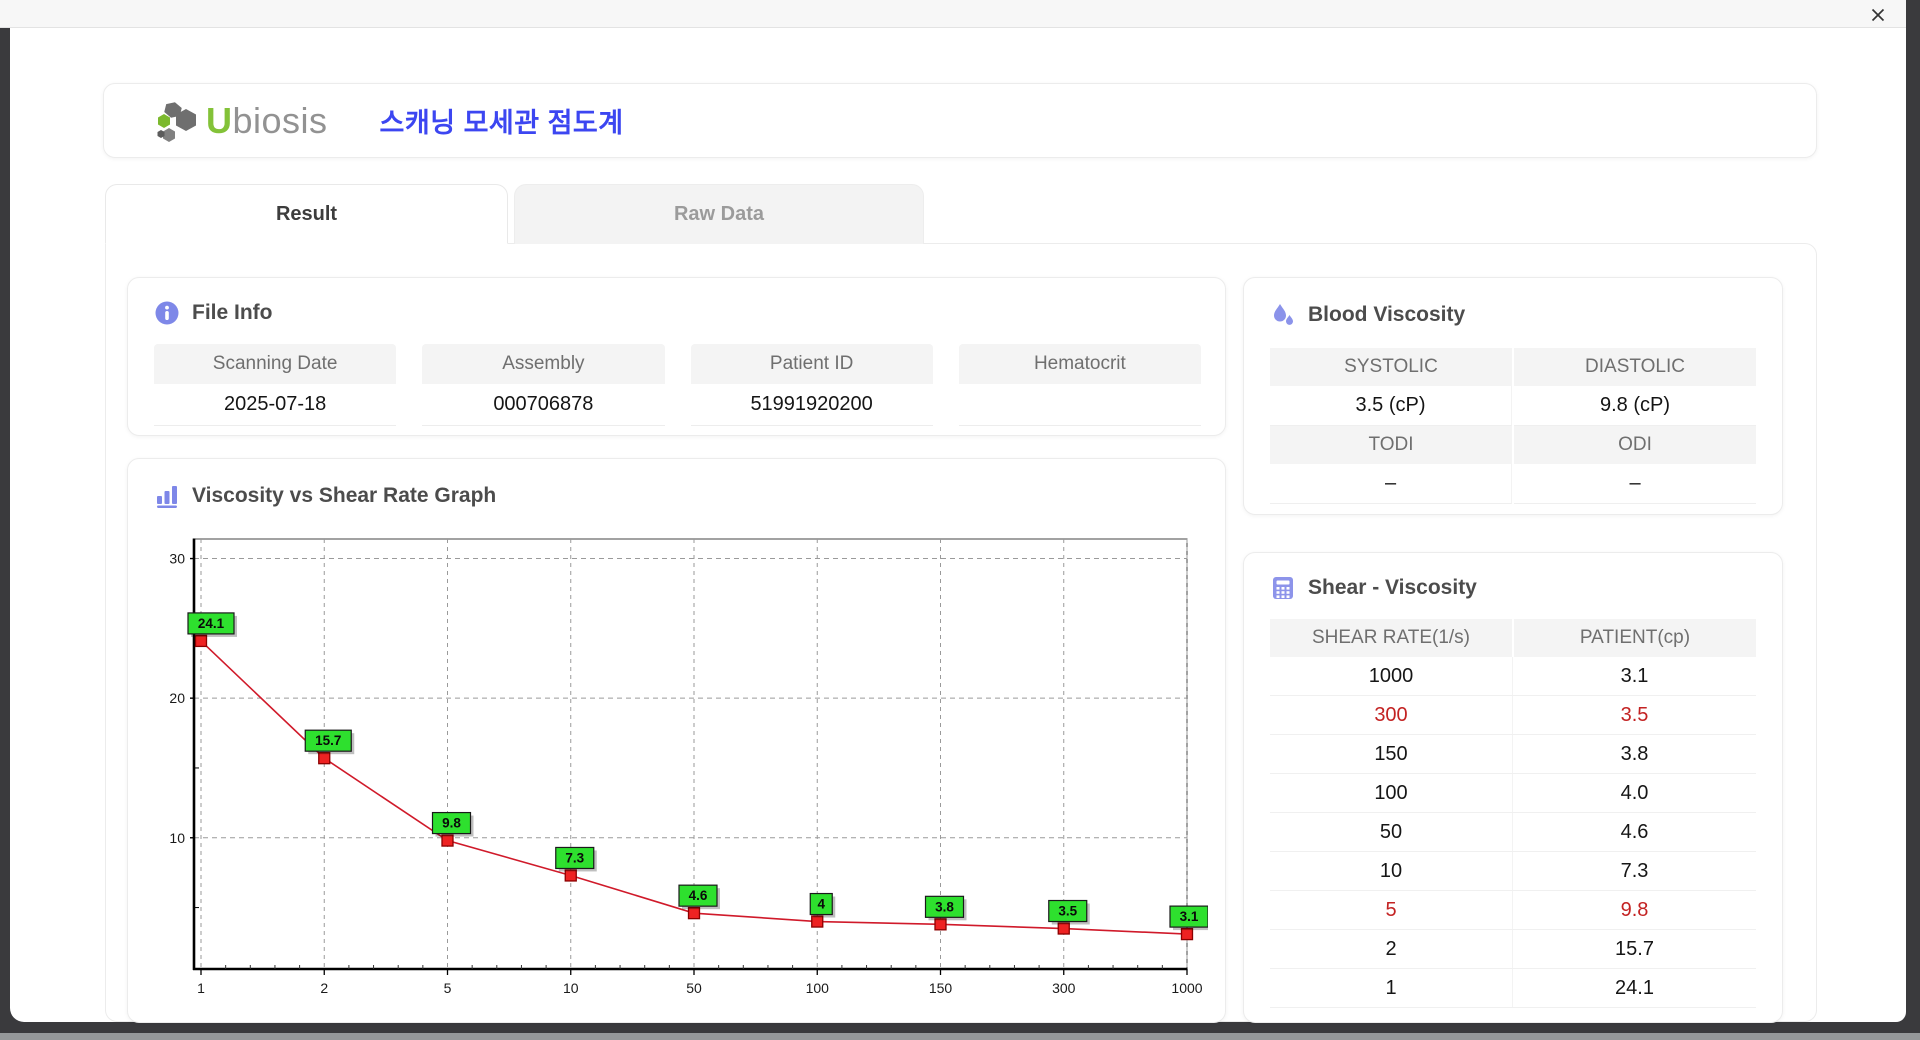 Image resolution: width=1920 pixels, height=1040 pixels. Describe the element at coordinates (811, 364) in the screenshot. I see `field-label: Patient ID` at that location.